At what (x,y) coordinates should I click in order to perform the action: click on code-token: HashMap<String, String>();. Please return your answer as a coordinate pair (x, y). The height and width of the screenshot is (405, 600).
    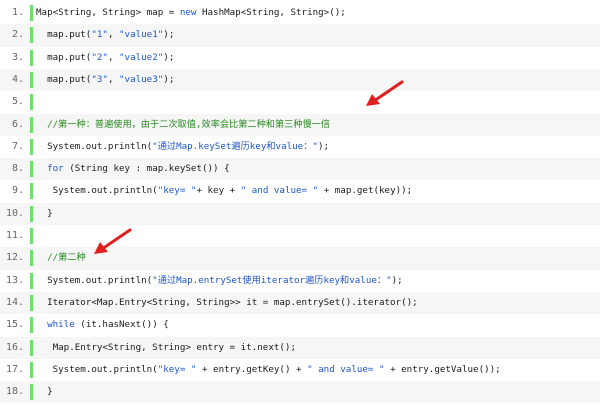
    Looking at the image, I should click on (271, 12).